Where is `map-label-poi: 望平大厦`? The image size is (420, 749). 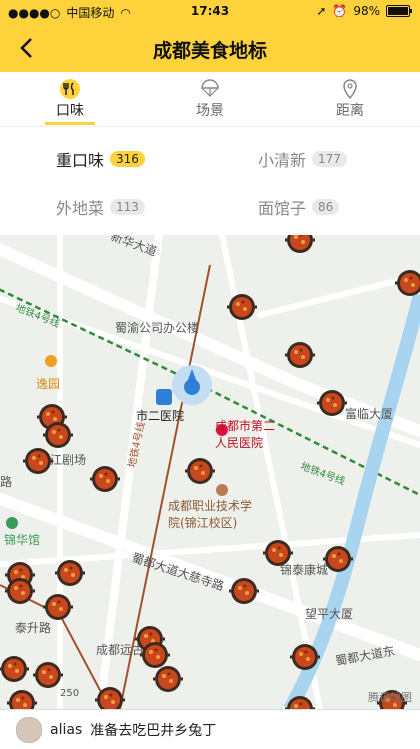 map-label-poi: 望平大厦 is located at coordinates (329, 614).